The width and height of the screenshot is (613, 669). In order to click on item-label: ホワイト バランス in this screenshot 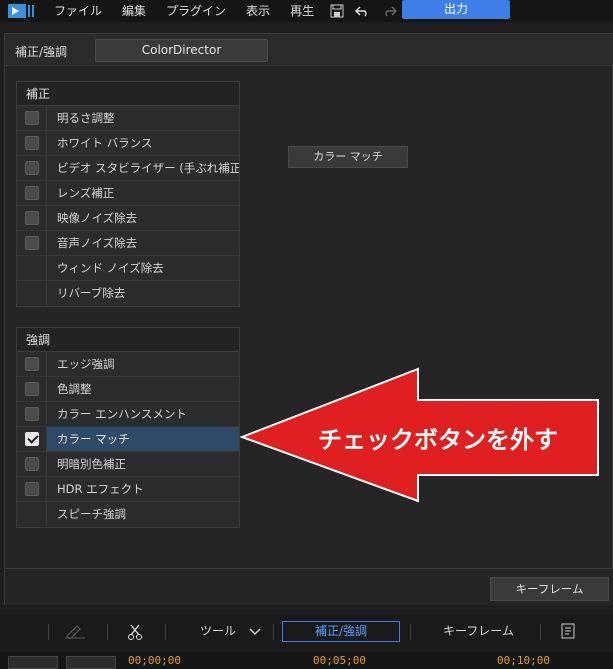, I will do `click(143, 143)`.